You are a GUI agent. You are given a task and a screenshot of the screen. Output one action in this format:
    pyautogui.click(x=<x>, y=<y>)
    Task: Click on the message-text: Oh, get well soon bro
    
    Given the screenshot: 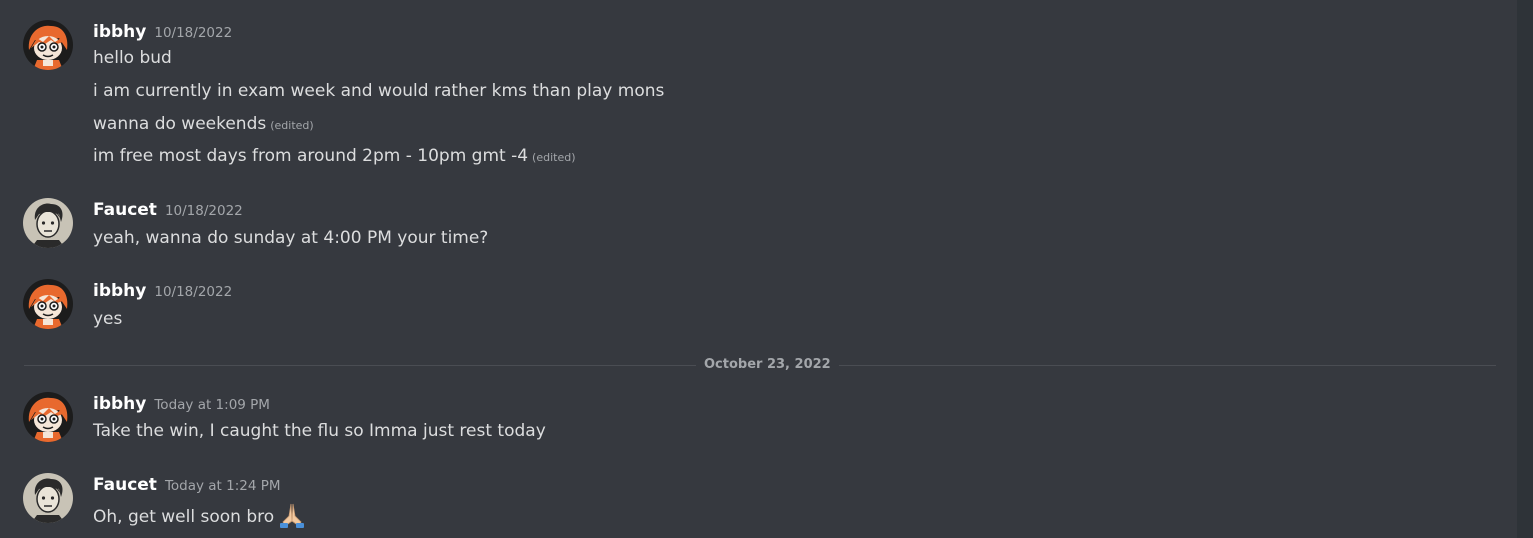 What is the action you would take?
    pyautogui.click(x=200, y=518)
    